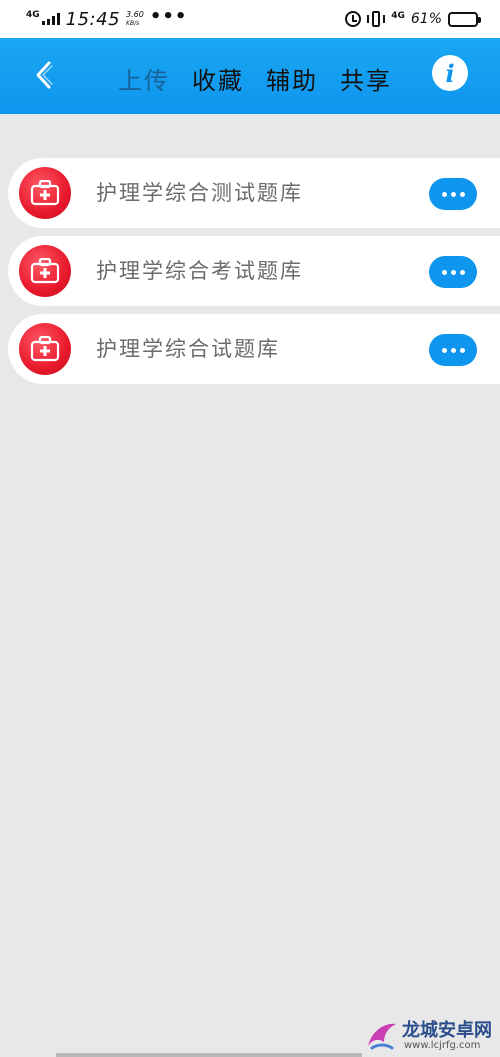 This screenshot has width=500, height=1057. I want to click on list-item: 护理学综合试题库, so click(254, 349).